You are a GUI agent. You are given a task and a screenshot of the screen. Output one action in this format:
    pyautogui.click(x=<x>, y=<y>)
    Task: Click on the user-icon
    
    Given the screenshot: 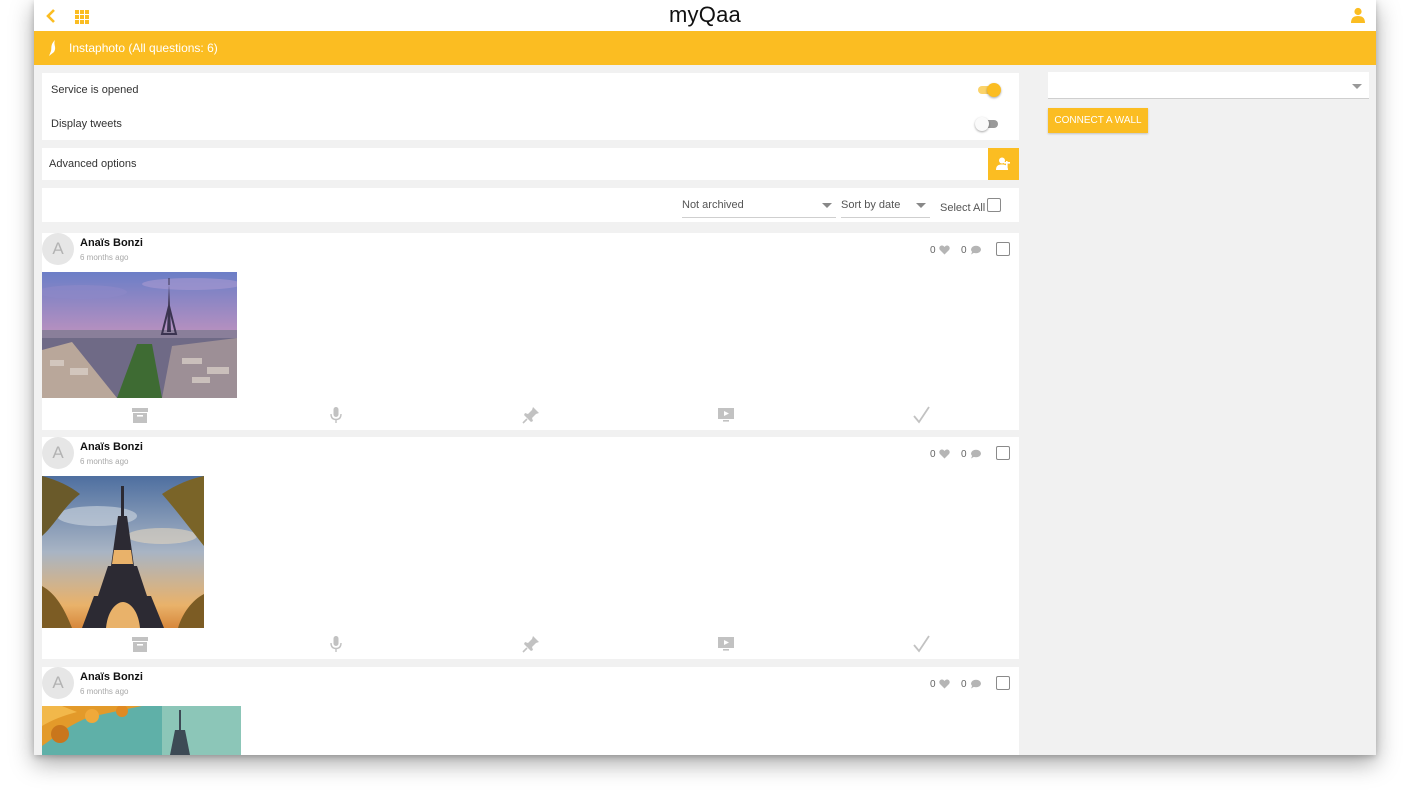 What is the action you would take?
    pyautogui.click(x=1358, y=15)
    